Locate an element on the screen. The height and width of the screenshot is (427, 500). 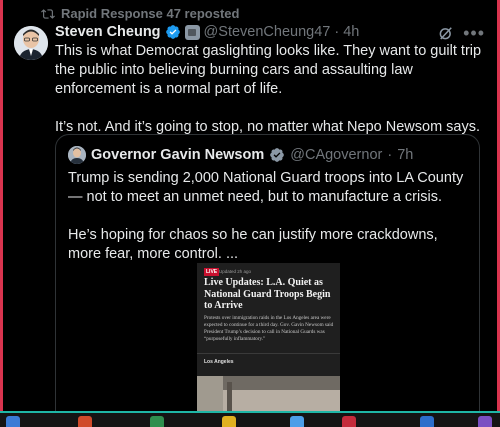
author-handle: @StevenCheung47 is located at coordinates (267, 32).